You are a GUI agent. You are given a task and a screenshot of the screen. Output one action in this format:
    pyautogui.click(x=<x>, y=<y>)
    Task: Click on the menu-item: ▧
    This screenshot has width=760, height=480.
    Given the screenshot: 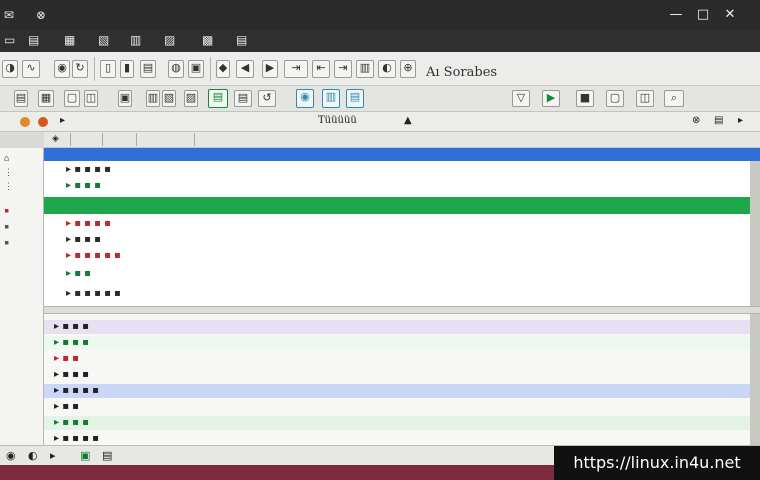 What is the action you would take?
    pyautogui.click(x=103, y=40)
    